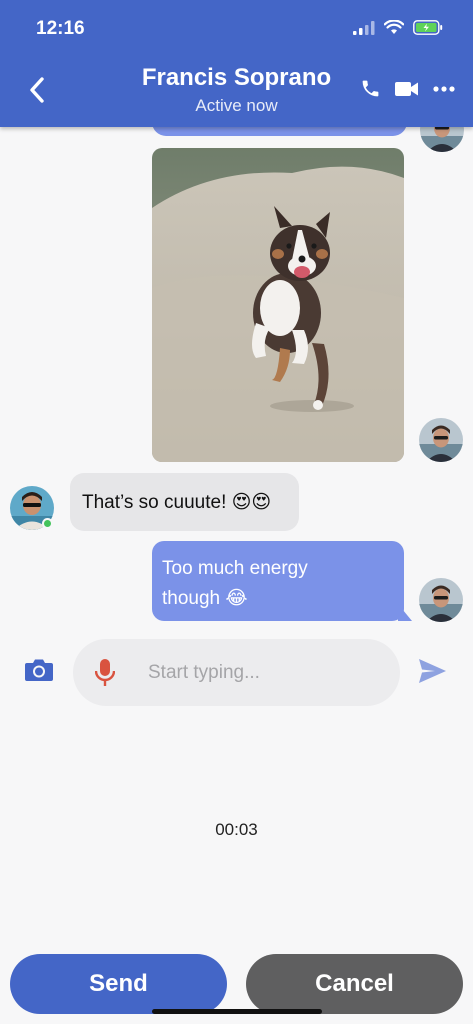  What do you see at coordinates (47, 523) in the screenshot?
I see `online-status-dot` at bounding box center [47, 523].